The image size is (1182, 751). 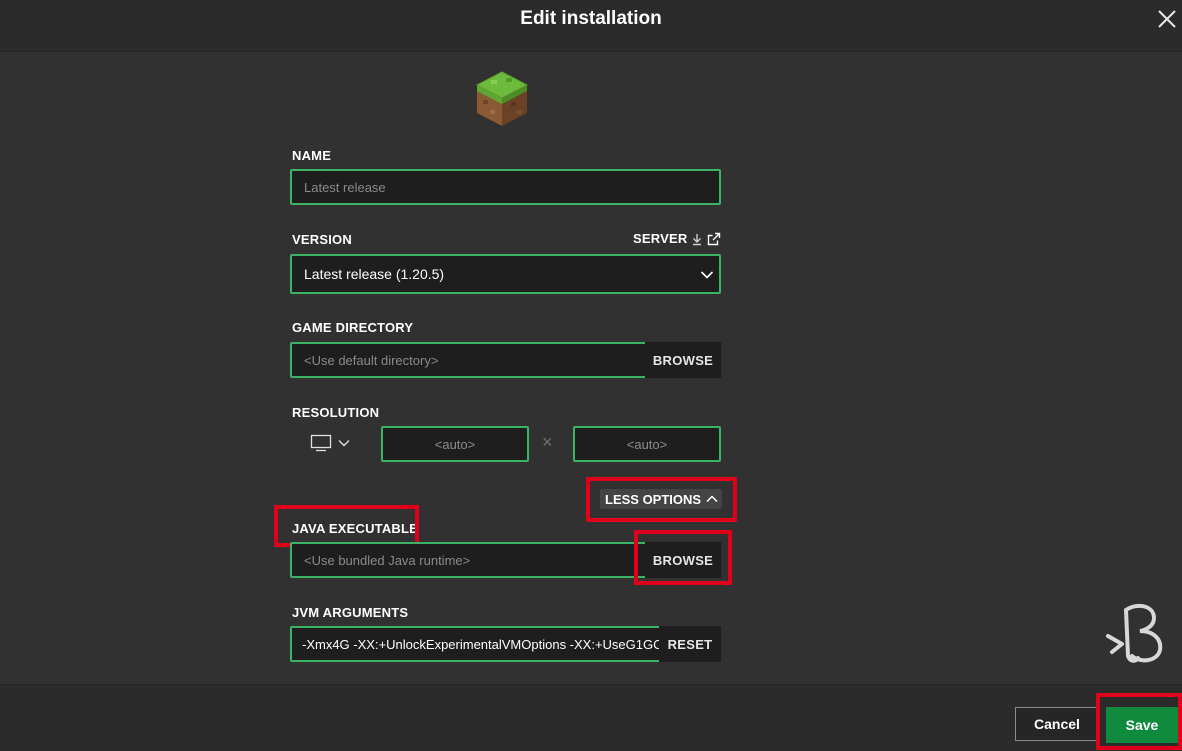 What do you see at coordinates (647, 444) in the screenshot?
I see `resolution-height-input: <auto>` at bounding box center [647, 444].